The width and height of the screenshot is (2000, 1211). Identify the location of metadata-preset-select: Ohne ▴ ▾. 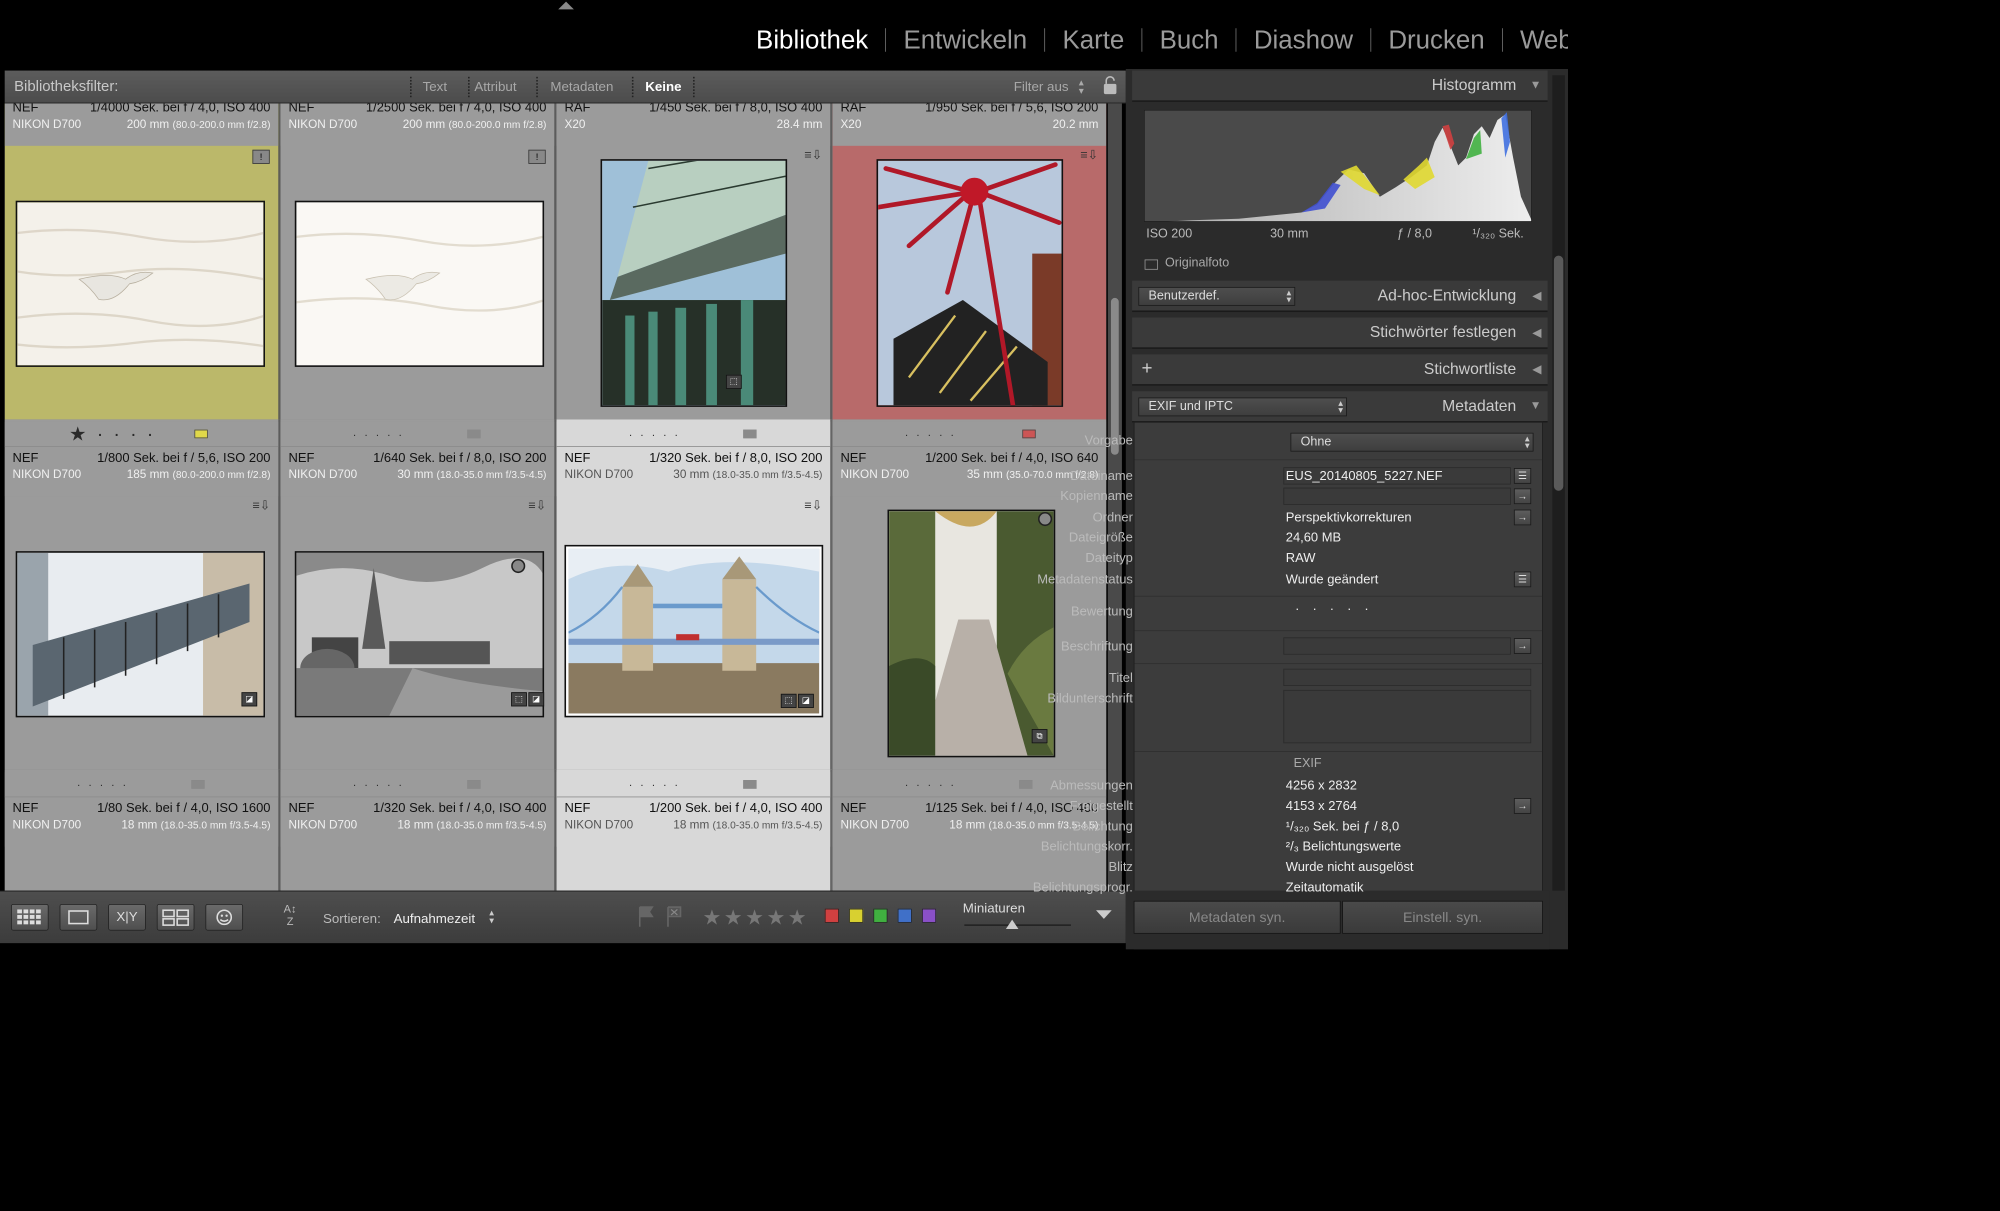
(1412, 442).